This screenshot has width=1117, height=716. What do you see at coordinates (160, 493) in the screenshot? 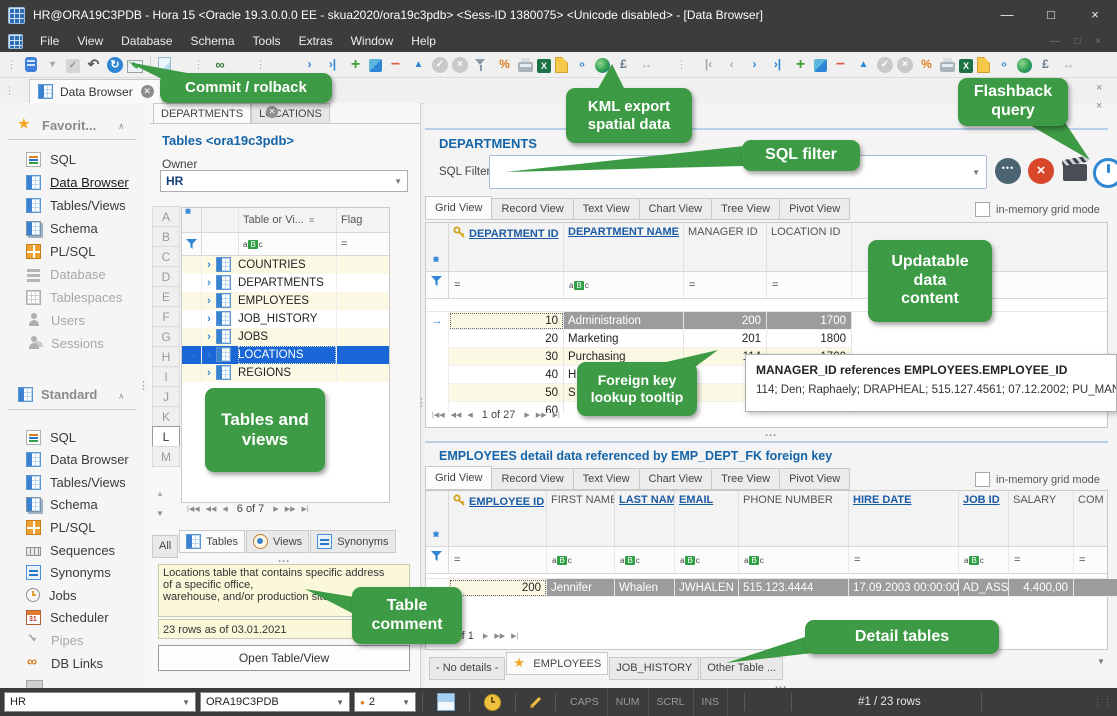
I see `scroll-up-icon: ▲` at bounding box center [160, 493].